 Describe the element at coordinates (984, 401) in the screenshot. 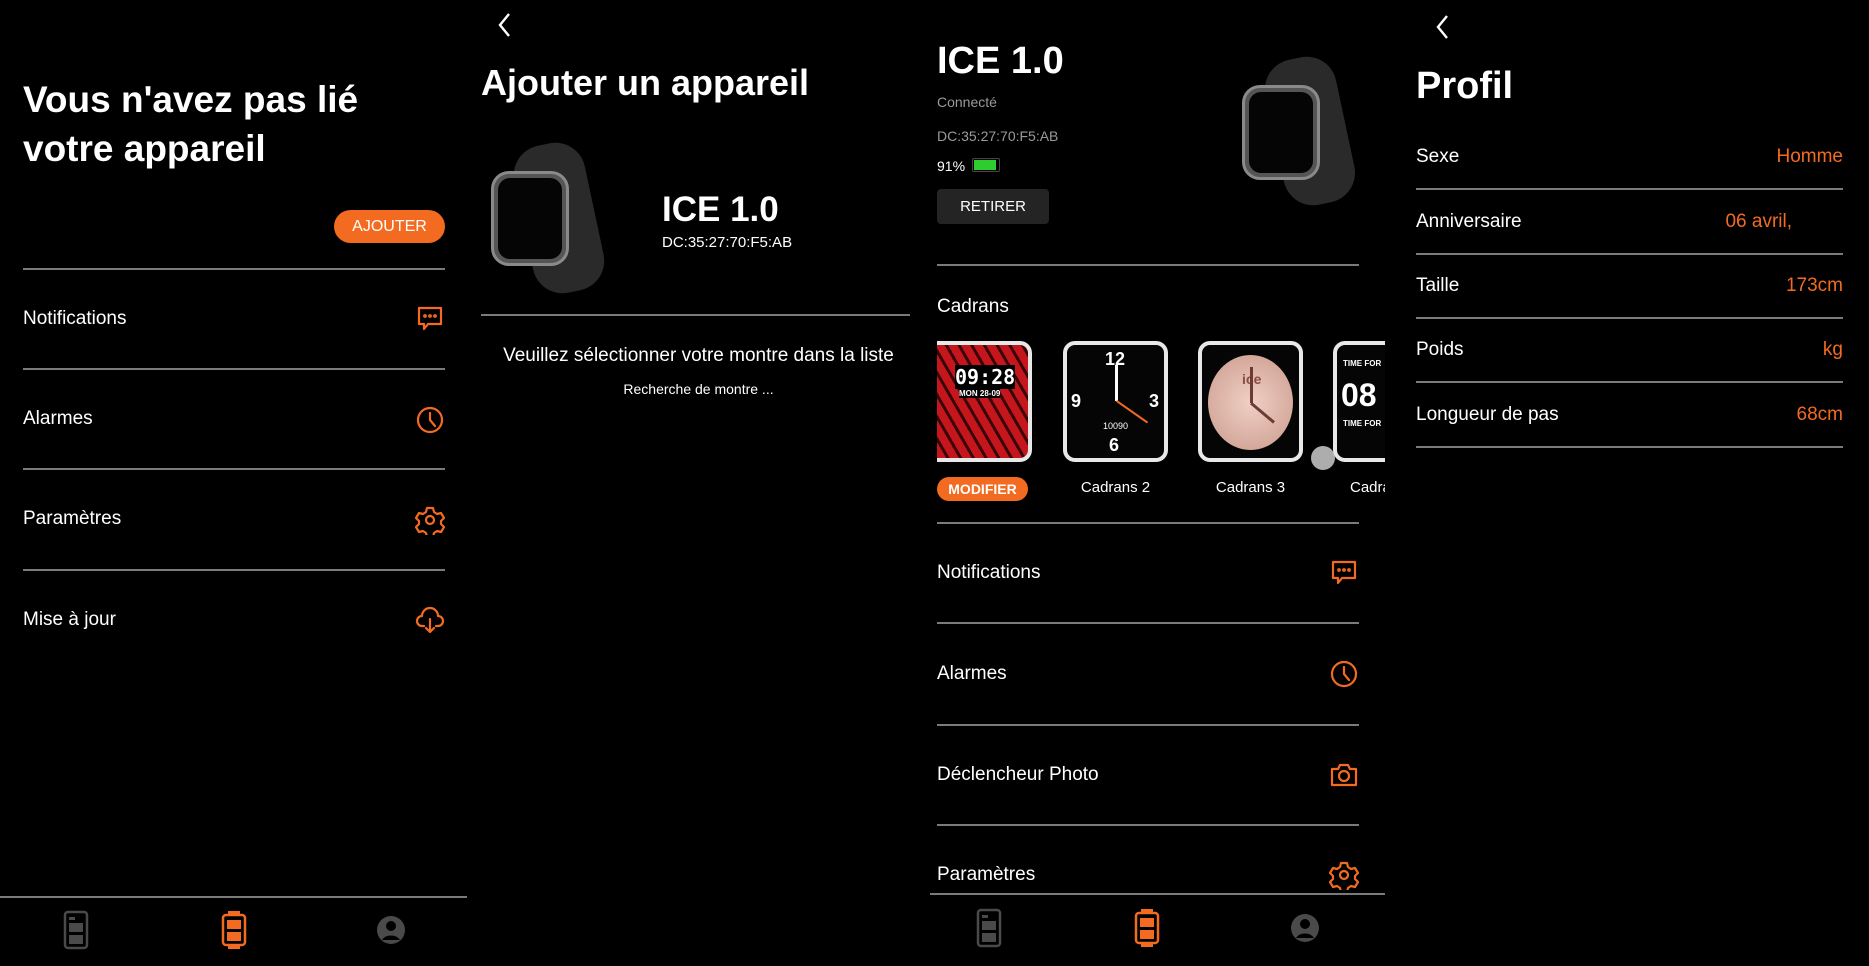

I see `dial-1: 09:28 MON 28-09` at that location.